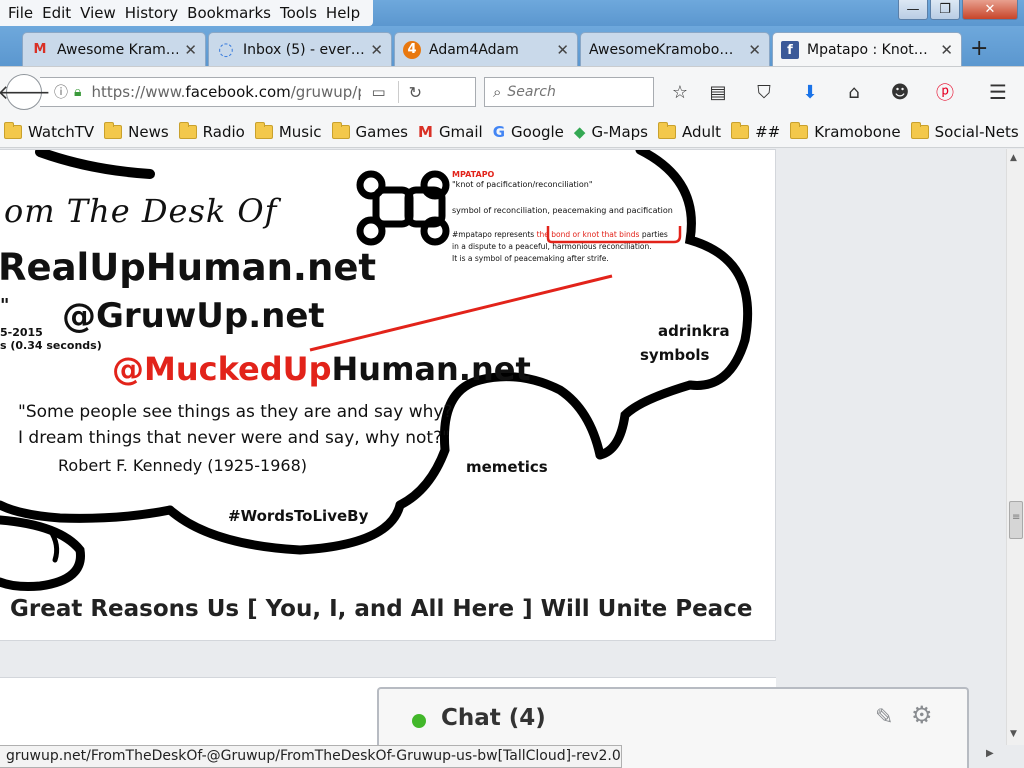 This screenshot has width=1024, height=768. I want to click on pinterest-icon: ⓟ, so click(945, 92).